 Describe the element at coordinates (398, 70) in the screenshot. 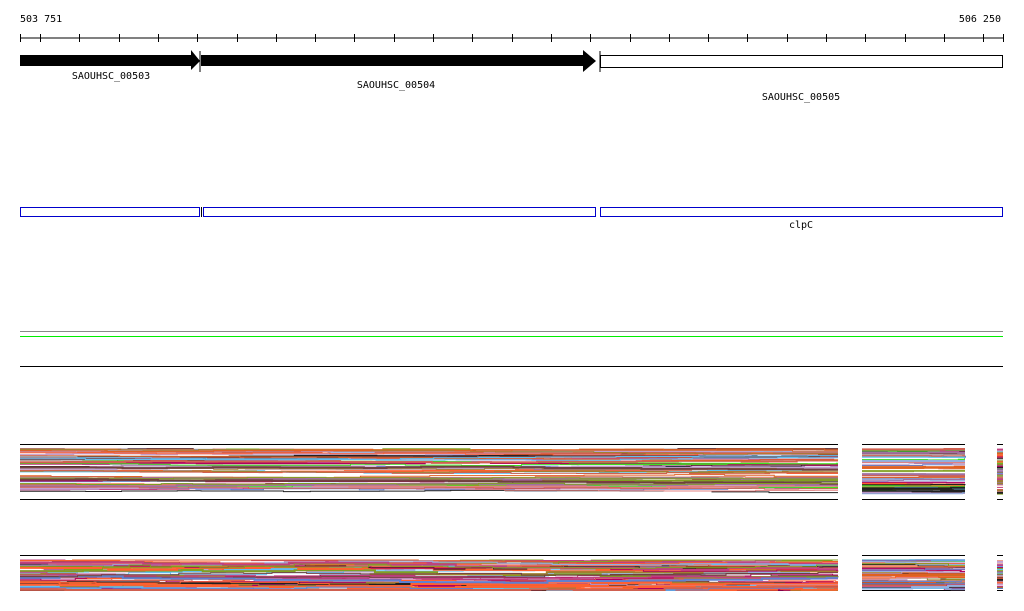

I see `gene-SAOUHSC_00504: SAOUHSC_00504` at that location.